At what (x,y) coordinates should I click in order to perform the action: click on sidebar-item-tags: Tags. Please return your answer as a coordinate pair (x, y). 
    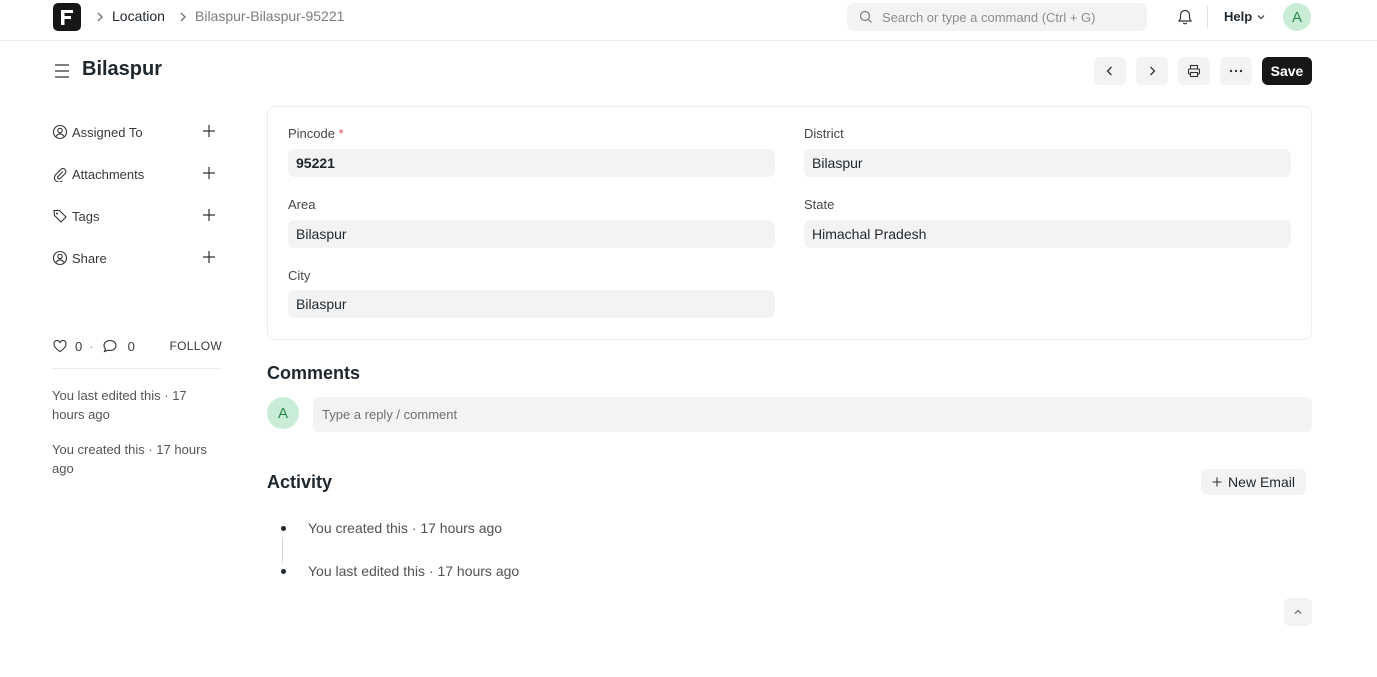
    Looking at the image, I should click on (137, 216).